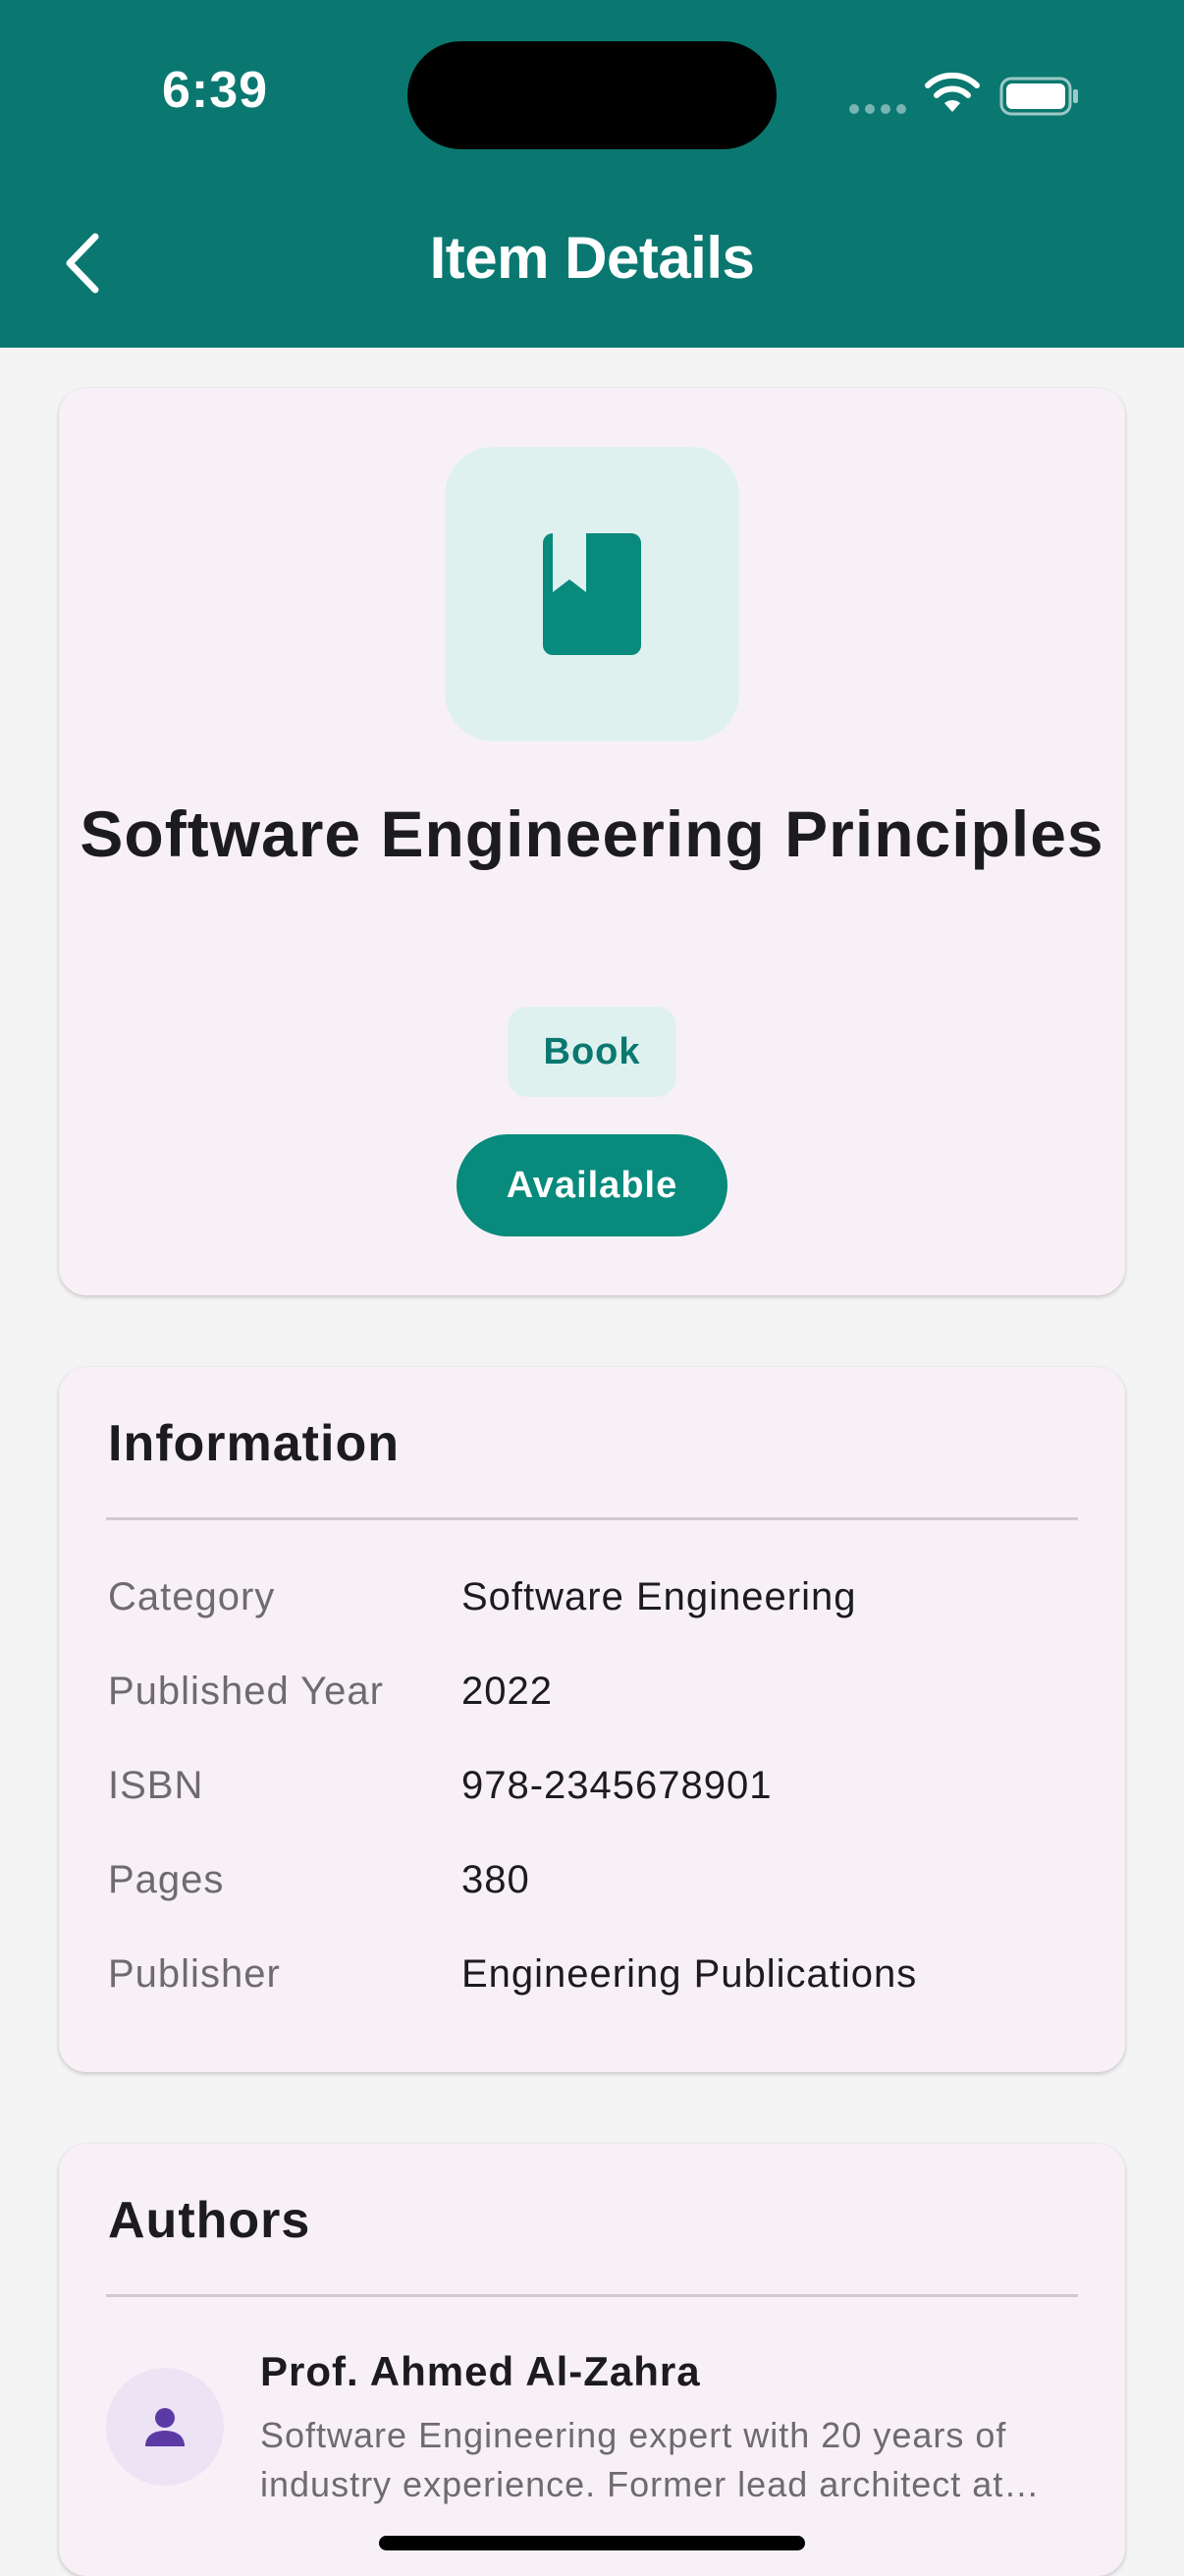  What do you see at coordinates (246, 1692) in the screenshot?
I see `info-label: Published Year` at bounding box center [246, 1692].